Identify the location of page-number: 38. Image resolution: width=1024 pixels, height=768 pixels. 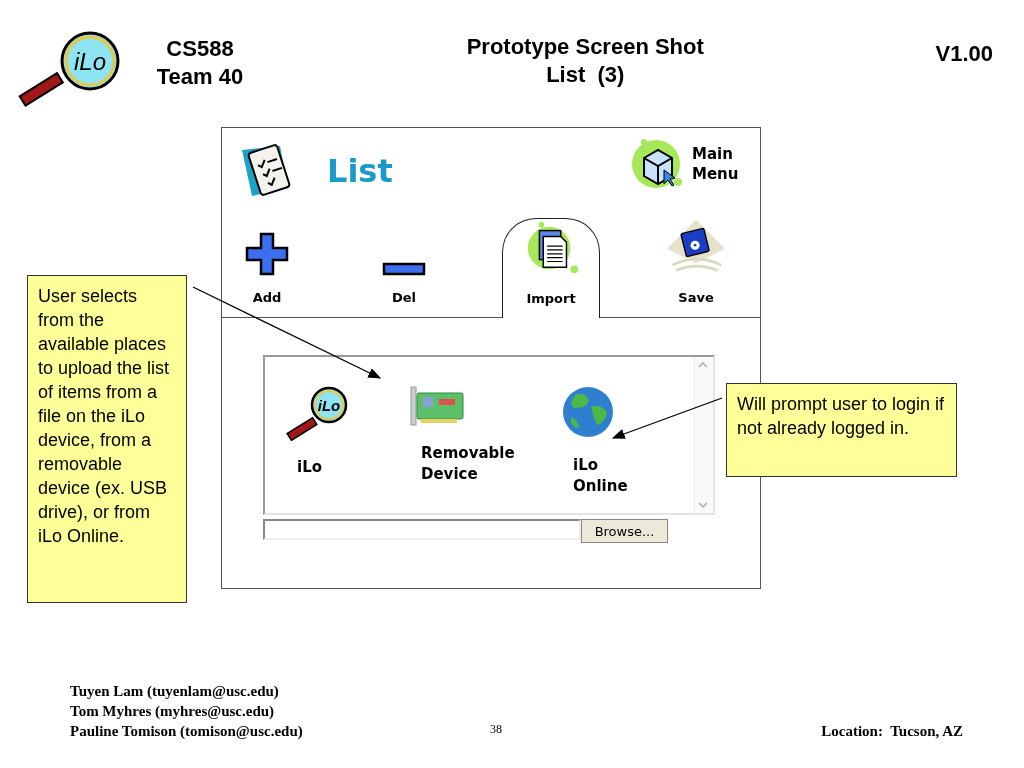
(496, 729).